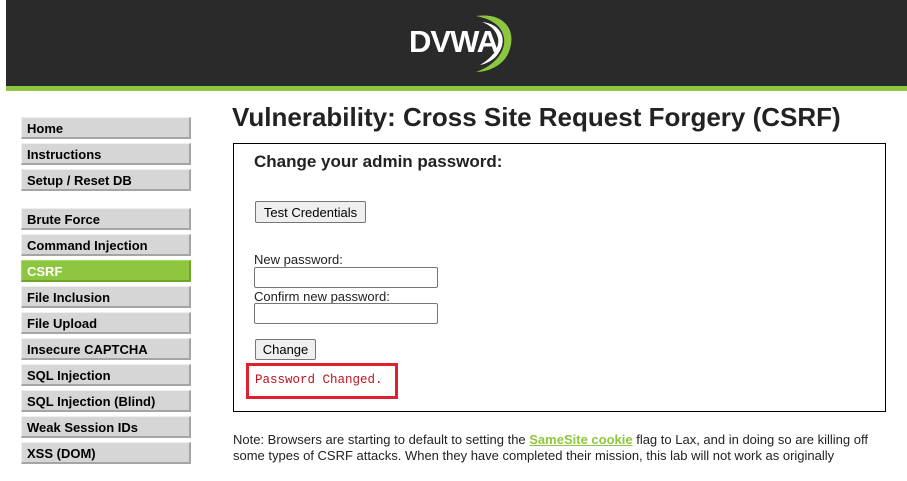 The width and height of the screenshot is (907, 481). Describe the element at coordinates (580, 439) in the screenshot. I see `samesite-cookie-link: SameSite cookie` at that location.